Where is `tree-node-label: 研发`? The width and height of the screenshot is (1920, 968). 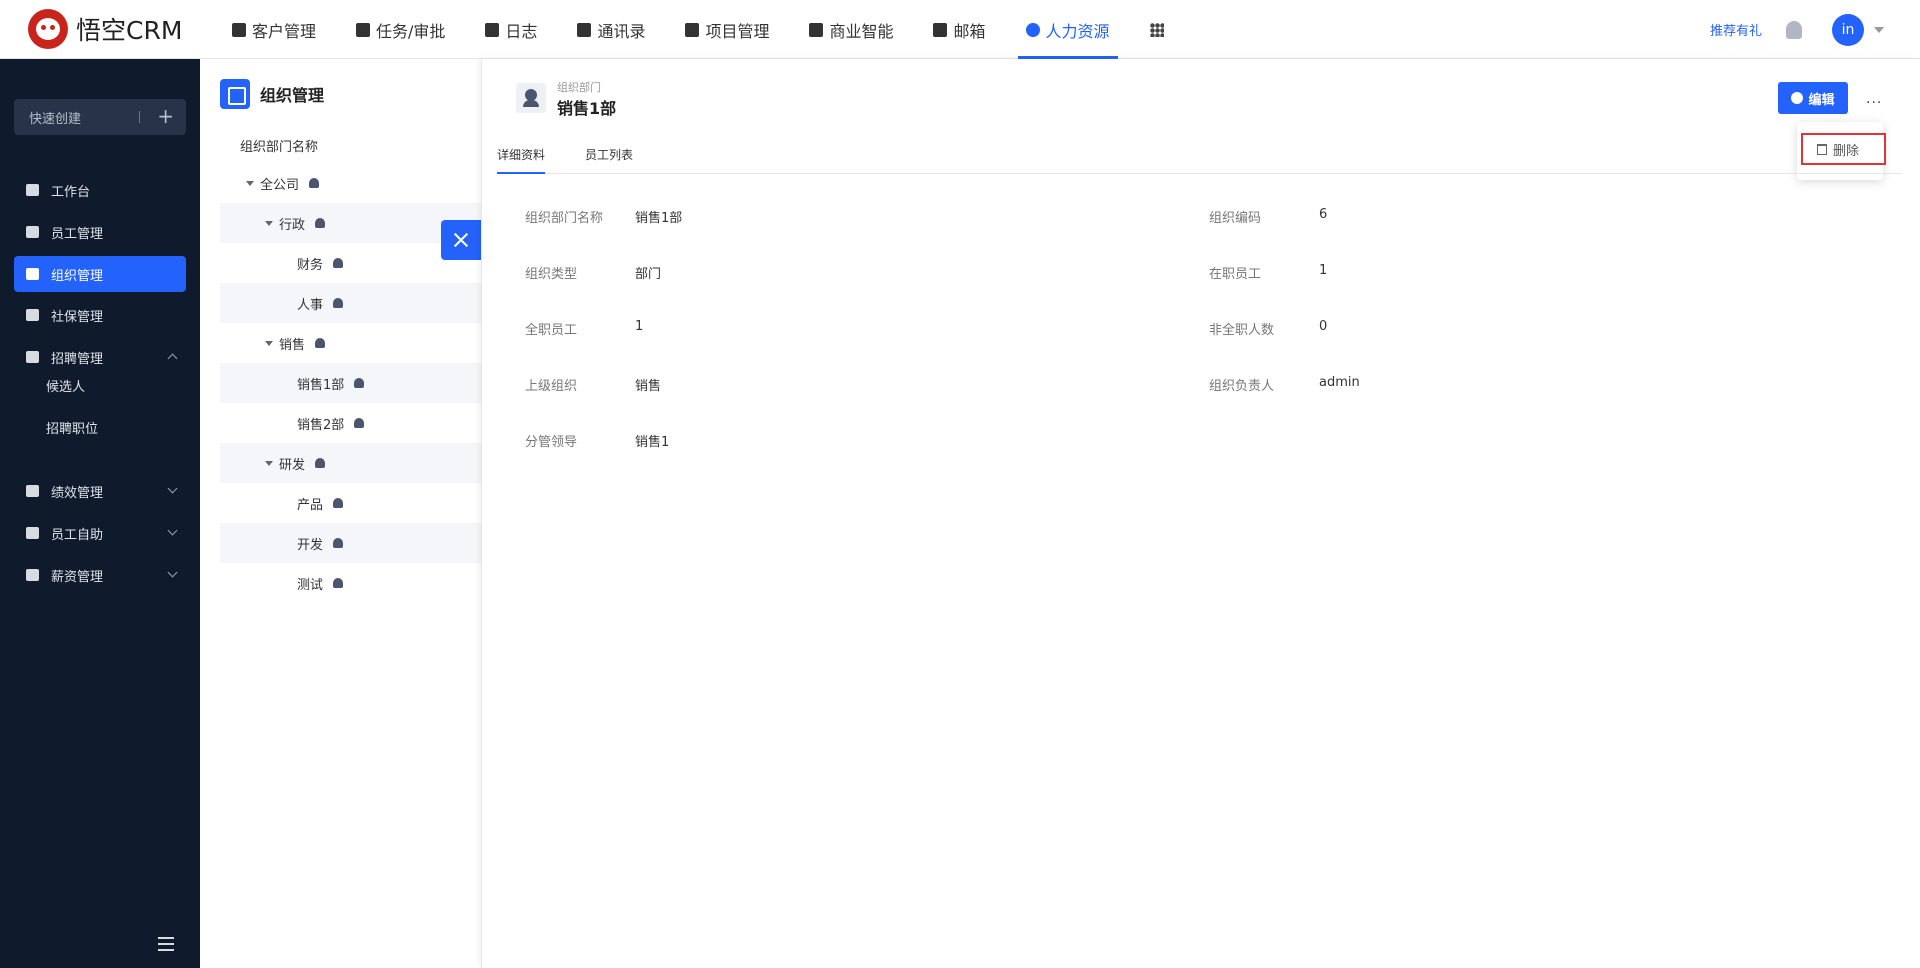
tree-node-label: 研发 is located at coordinates (292, 465).